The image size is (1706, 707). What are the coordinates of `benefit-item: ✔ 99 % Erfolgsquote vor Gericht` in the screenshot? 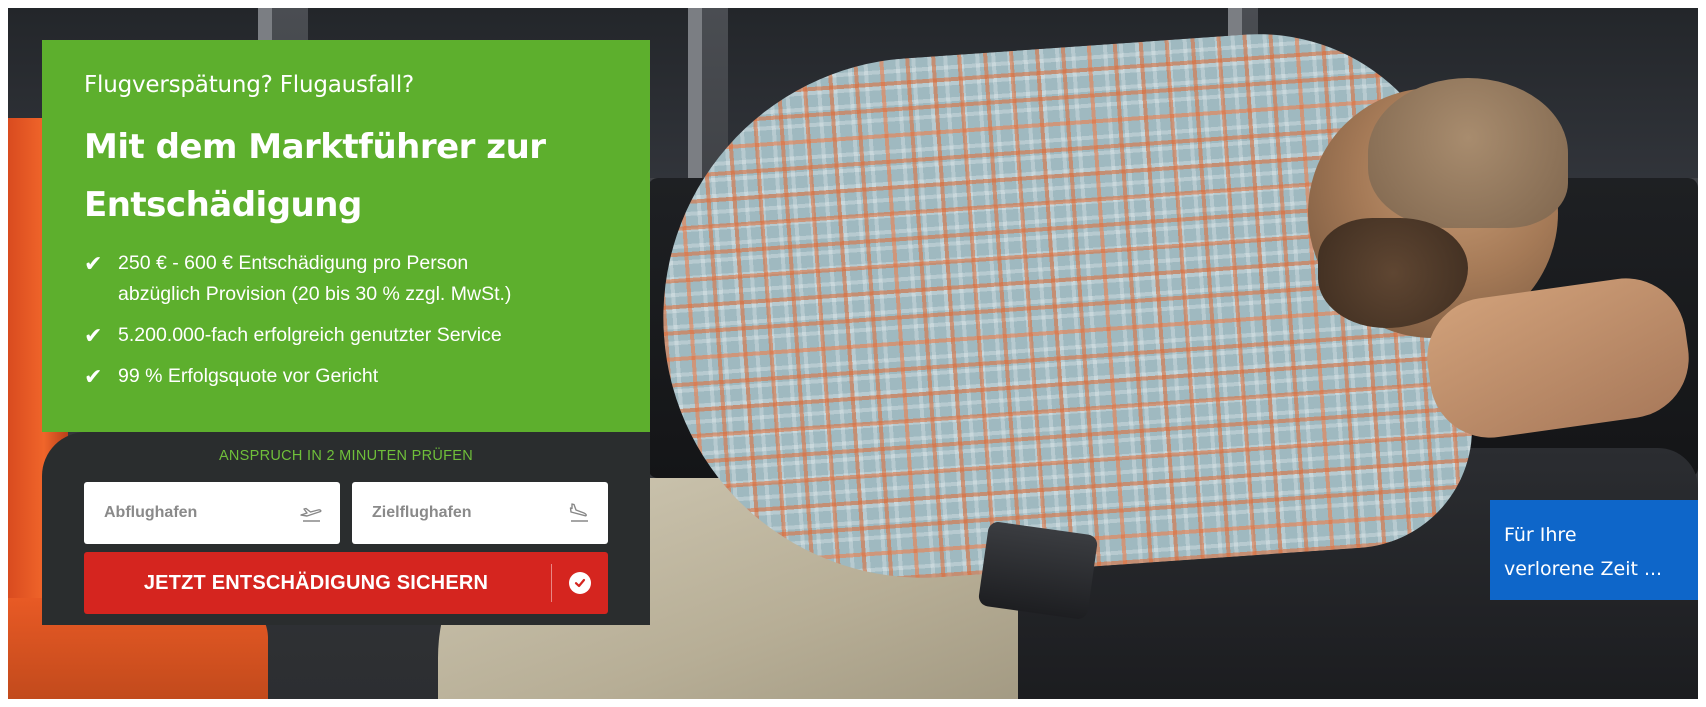 It's located at (347, 376).